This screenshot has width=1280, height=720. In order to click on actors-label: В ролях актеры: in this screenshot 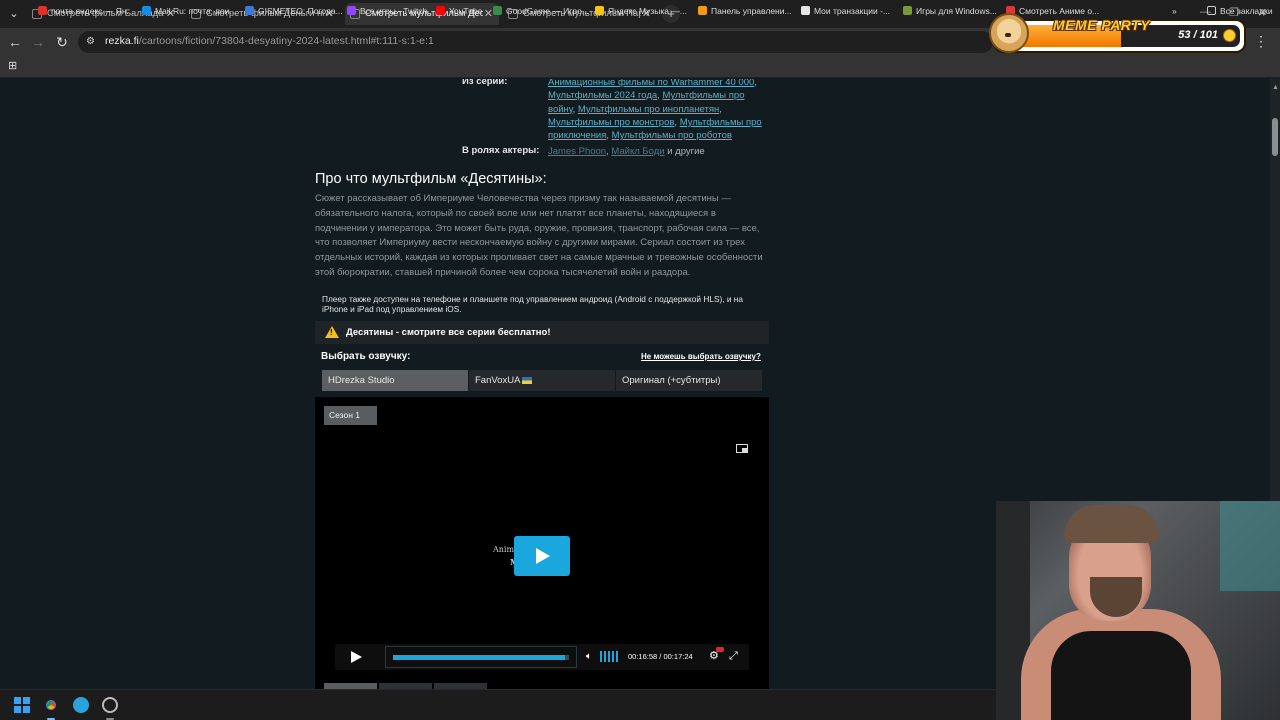, I will do `click(501, 150)`.